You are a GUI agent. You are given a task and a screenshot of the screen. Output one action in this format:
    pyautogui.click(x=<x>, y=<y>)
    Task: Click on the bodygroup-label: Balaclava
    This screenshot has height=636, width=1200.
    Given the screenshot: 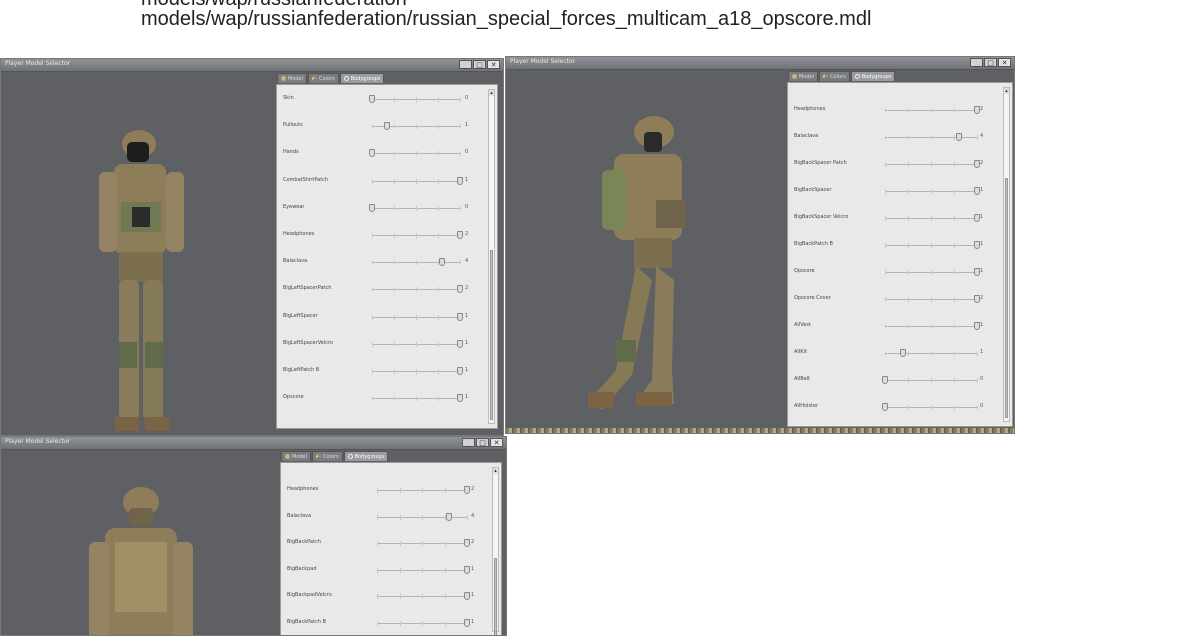 What is the action you would take?
    pyautogui.click(x=295, y=261)
    